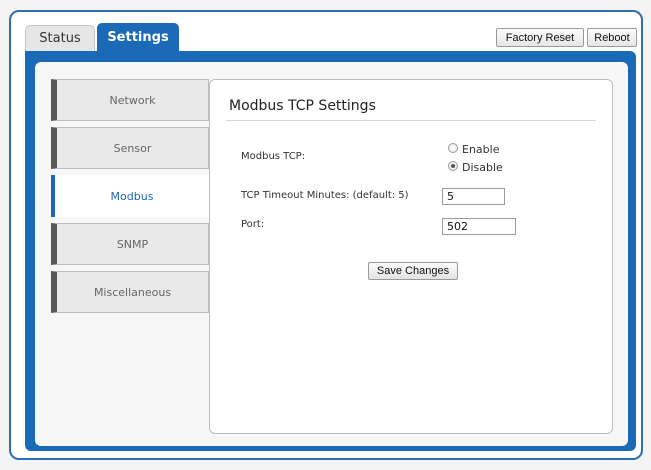 The width and height of the screenshot is (651, 470). I want to click on sidebar-item-label: Network, so click(132, 100).